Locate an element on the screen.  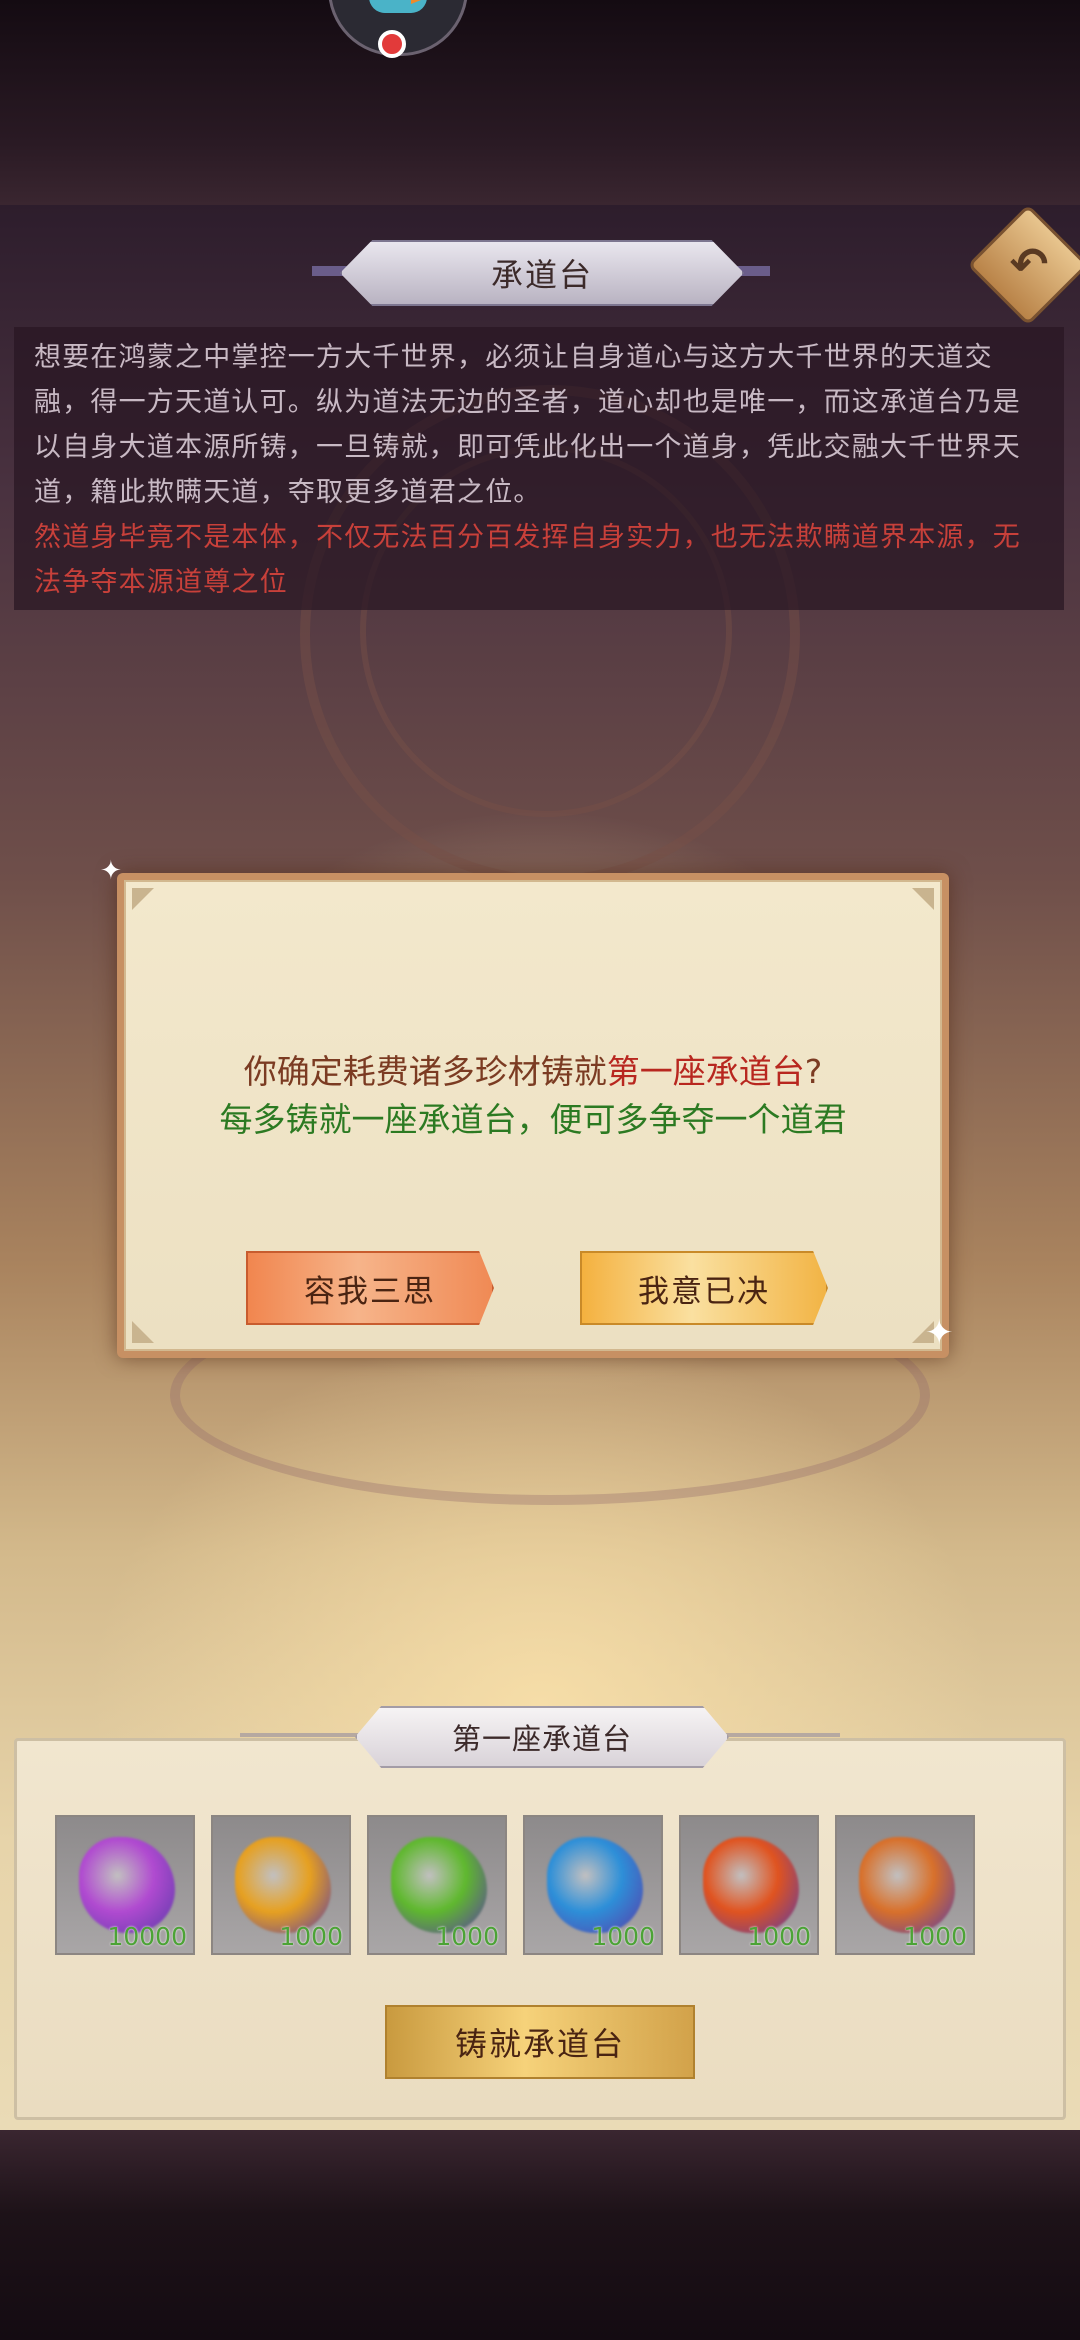
material-quantity: 10000 is located at coordinates (147, 1936).